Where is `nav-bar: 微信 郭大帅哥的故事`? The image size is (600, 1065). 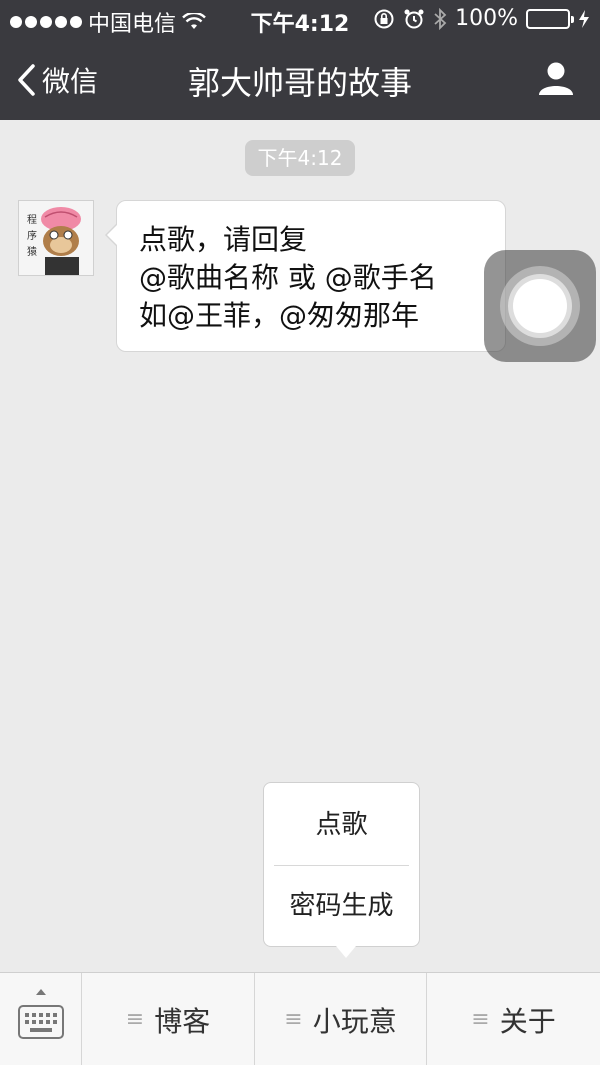
nav-bar: 微信 郭大帅哥的故事 is located at coordinates (300, 80).